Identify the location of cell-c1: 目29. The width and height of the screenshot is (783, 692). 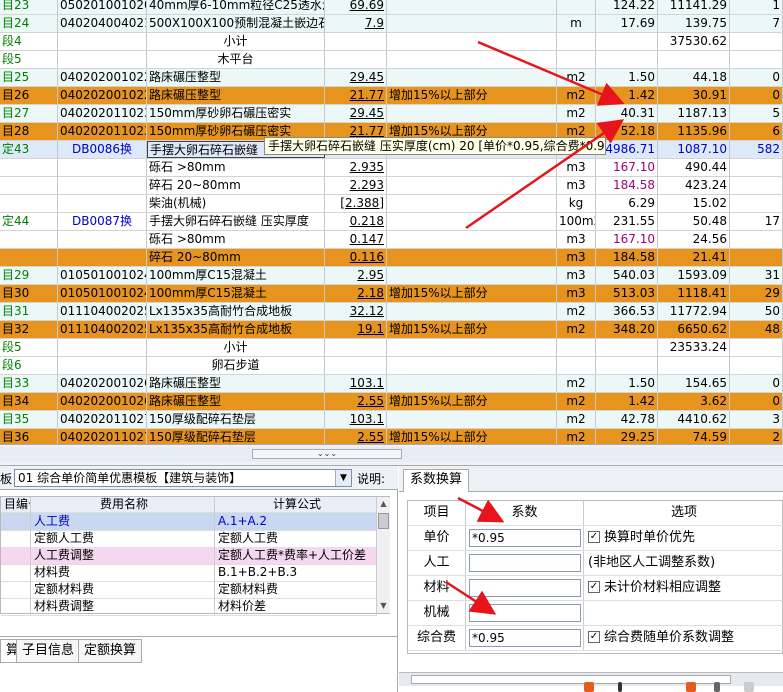
(29, 275).